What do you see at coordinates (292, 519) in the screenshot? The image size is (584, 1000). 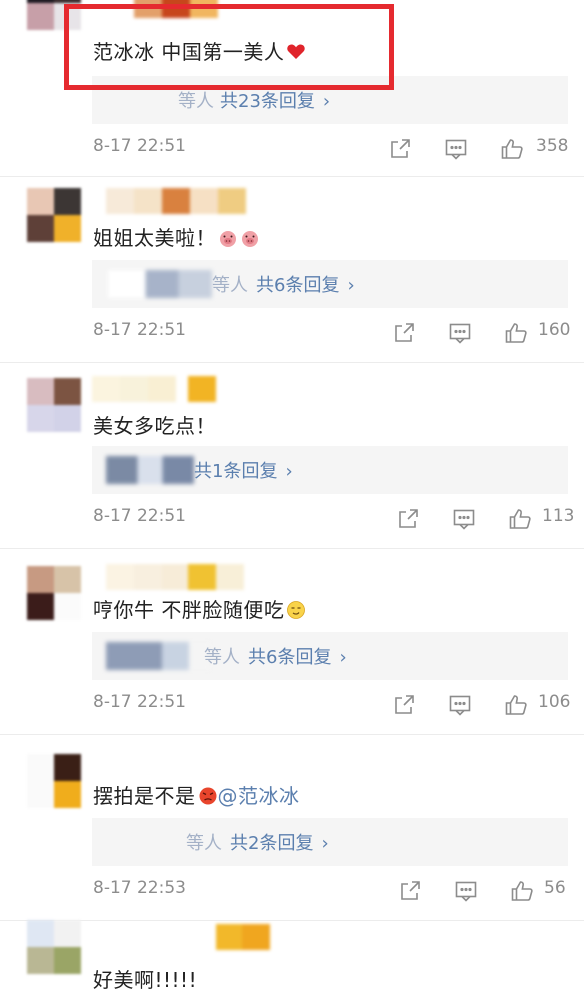 I see `comment-meta: 8-17 22:51 113` at bounding box center [292, 519].